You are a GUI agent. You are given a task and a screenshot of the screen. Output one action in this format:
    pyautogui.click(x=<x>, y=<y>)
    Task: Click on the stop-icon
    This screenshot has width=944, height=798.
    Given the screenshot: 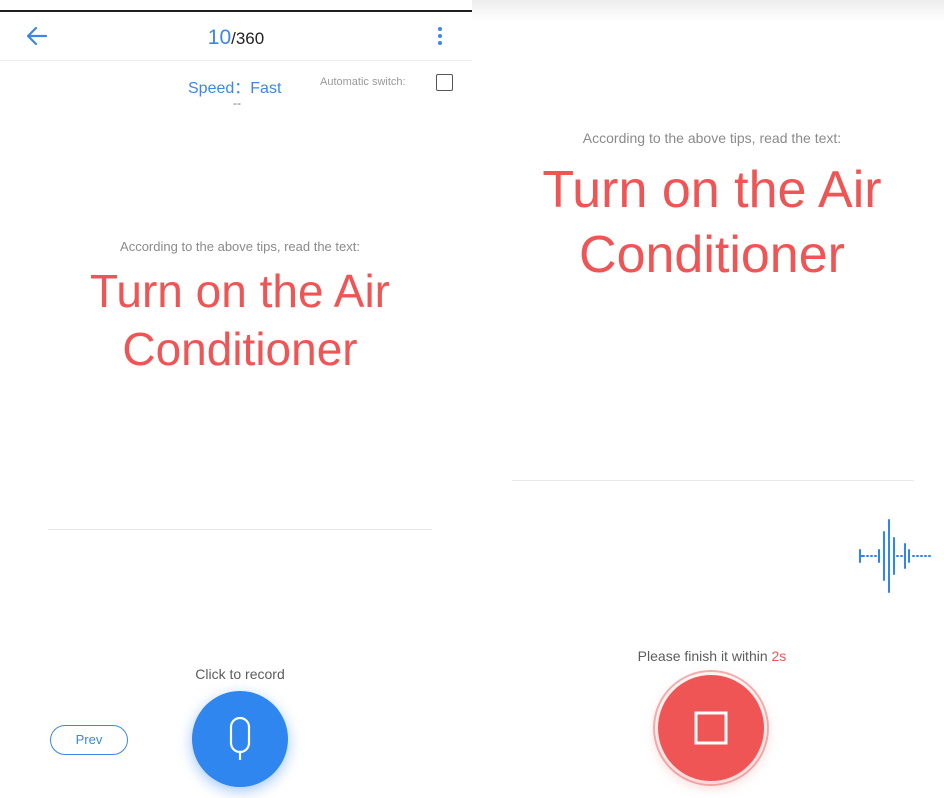 What is the action you would take?
    pyautogui.click(x=711, y=728)
    